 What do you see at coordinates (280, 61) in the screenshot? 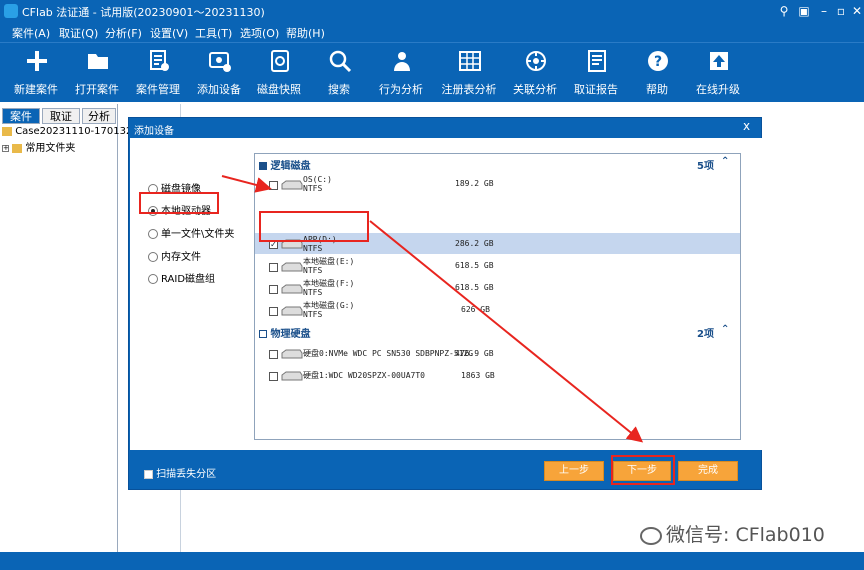
I see `disk-snapshot-icon` at bounding box center [280, 61].